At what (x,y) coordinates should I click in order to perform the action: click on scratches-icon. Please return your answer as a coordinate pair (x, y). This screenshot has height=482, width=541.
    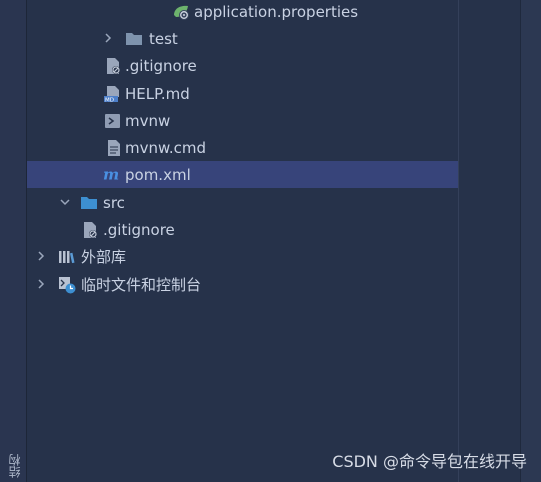
    Looking at the image, I should click on (67, 285).